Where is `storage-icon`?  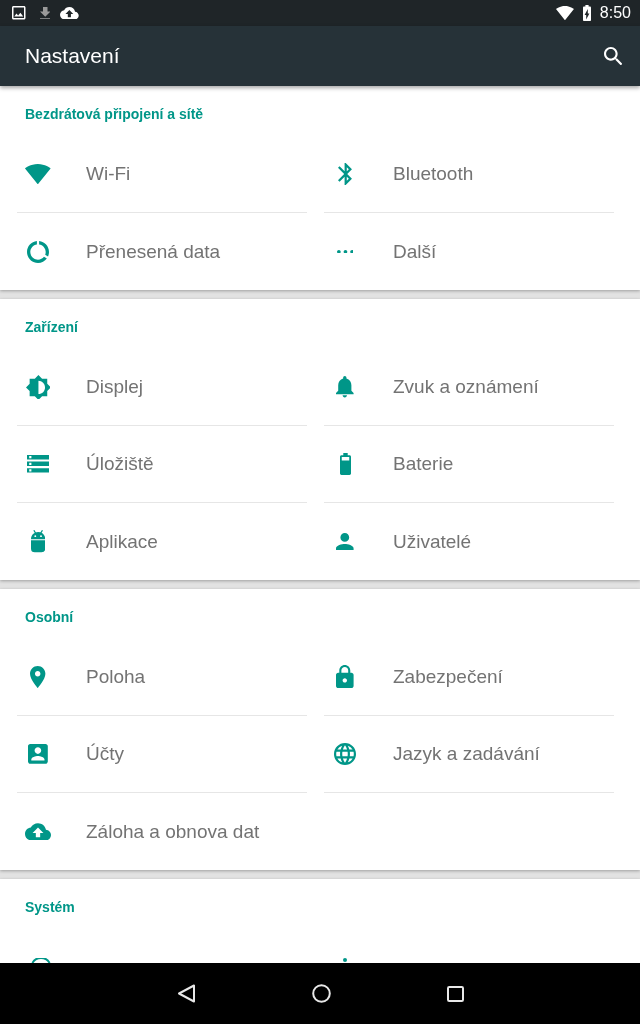
storage-icon is located at coordinates (38, 464).